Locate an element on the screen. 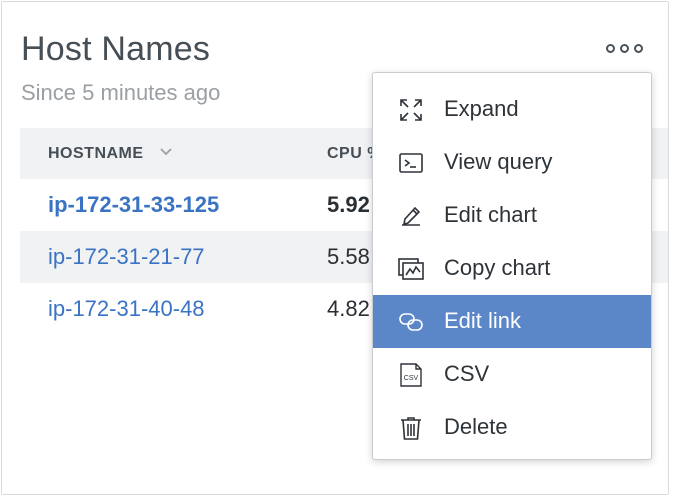 The image size is (674, 500). menu-item-csv: CSV CSV is located at coordinates (512, 374).